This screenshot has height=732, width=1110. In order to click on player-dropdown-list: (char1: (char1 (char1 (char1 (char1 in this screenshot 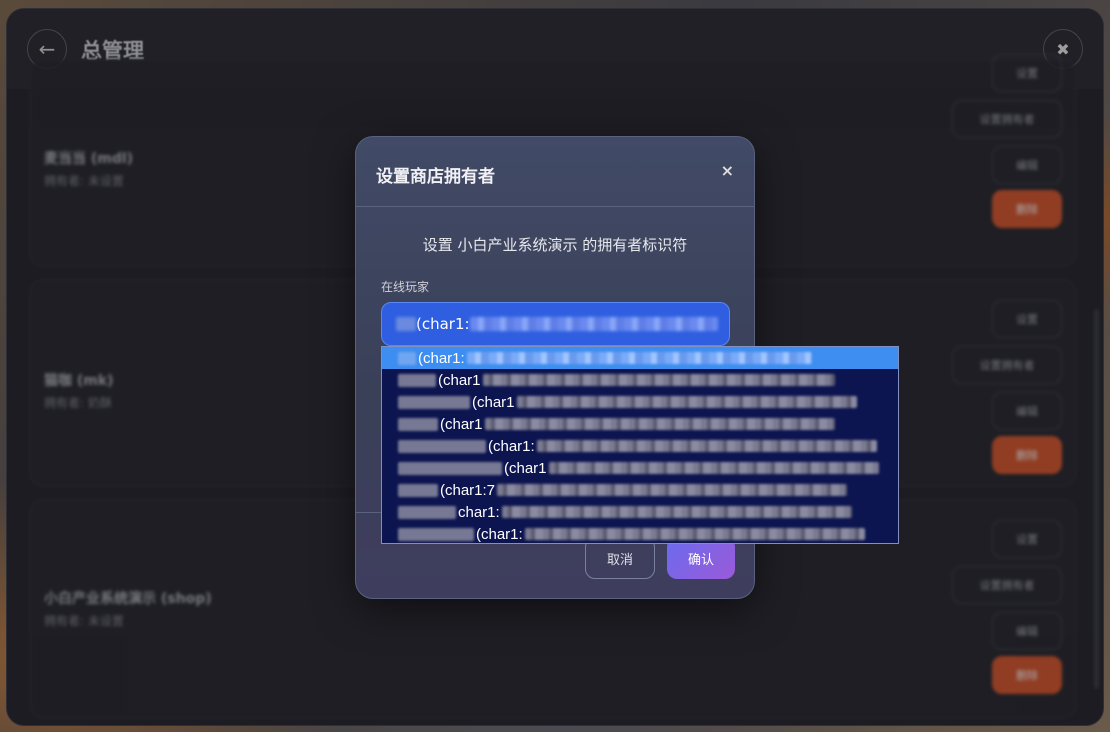, I will do `click(640, 445)`.